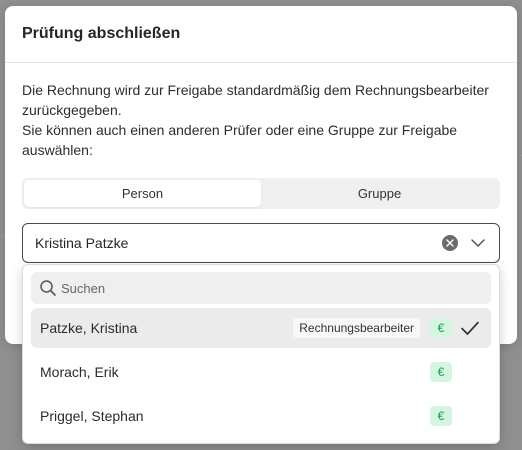 This screenshot has height=450, width=522. What do you see at coordinates (356, 328) in the screenshot?
I see `role-badge: Rechnungsbearbeiter` at bounding box center [356, 328].